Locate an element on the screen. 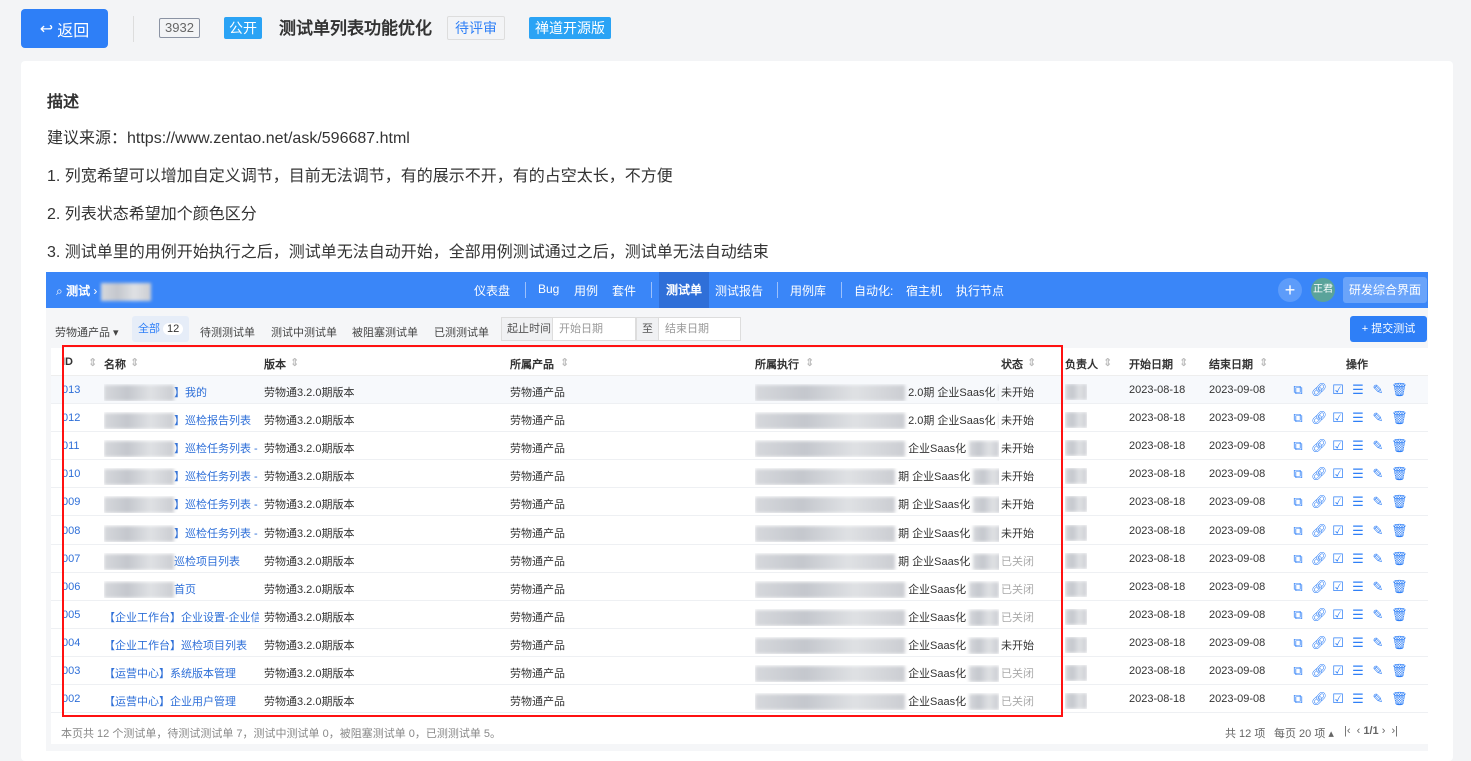 Image resolution: width=1471 pixels, height=761 pixels. column-header: 开始日期 is located at coordinates (1151, 364).